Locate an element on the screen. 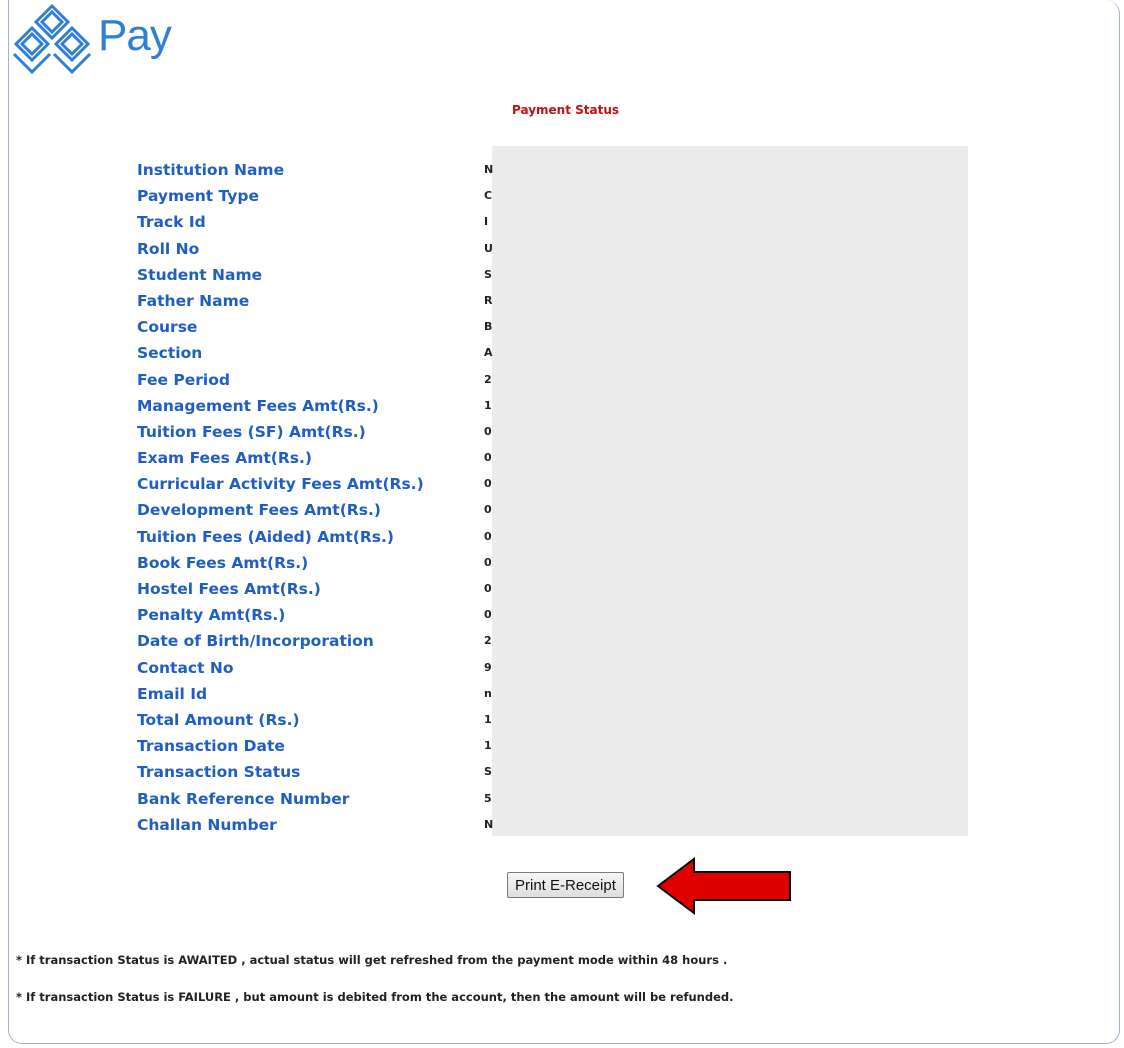  logo: Pay is located at coordinates (90, 38).